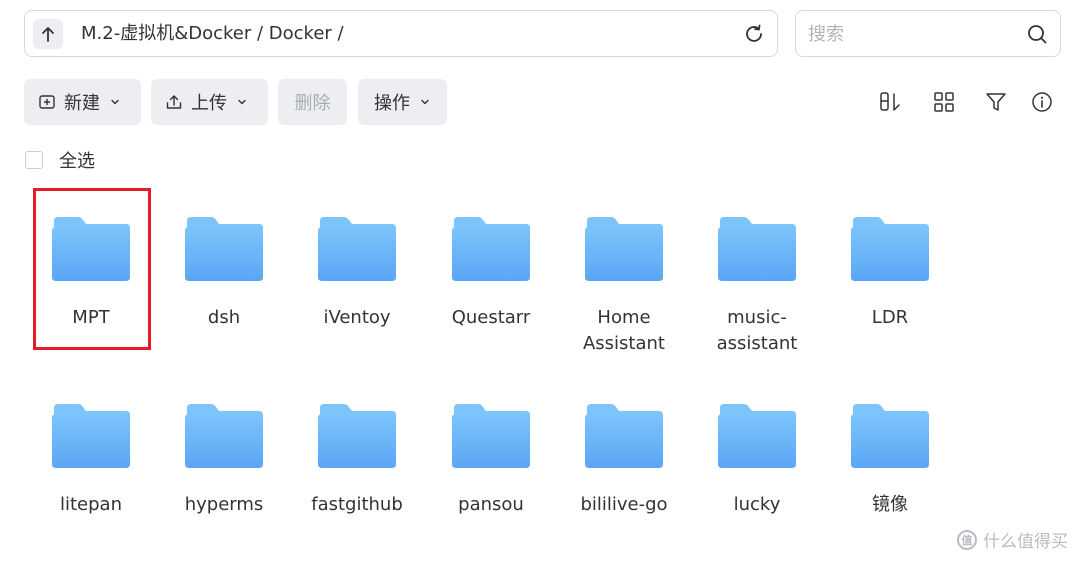 This screenshot has height=562, width=1080. I want to click on select-all-label: 全选, so click(77, 161).